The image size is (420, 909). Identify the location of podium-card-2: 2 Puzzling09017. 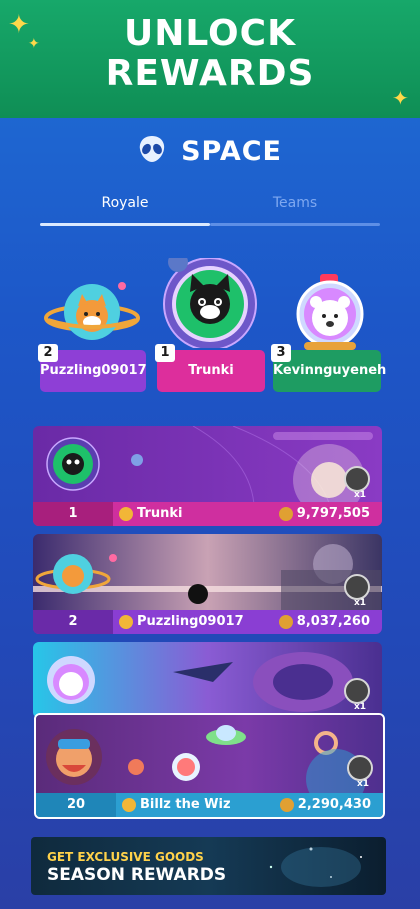
(92, 368).